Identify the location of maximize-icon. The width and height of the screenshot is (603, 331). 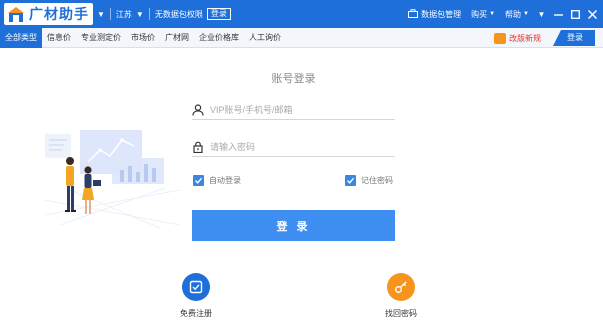
(575, 14).